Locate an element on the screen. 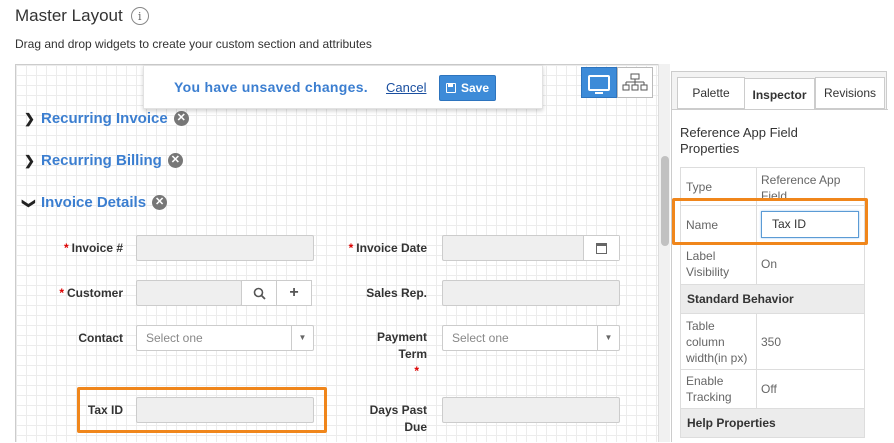 This screenshot has height=443, width=894. panel-title: Reference App Field Properties is located at coordinates (739, 140).